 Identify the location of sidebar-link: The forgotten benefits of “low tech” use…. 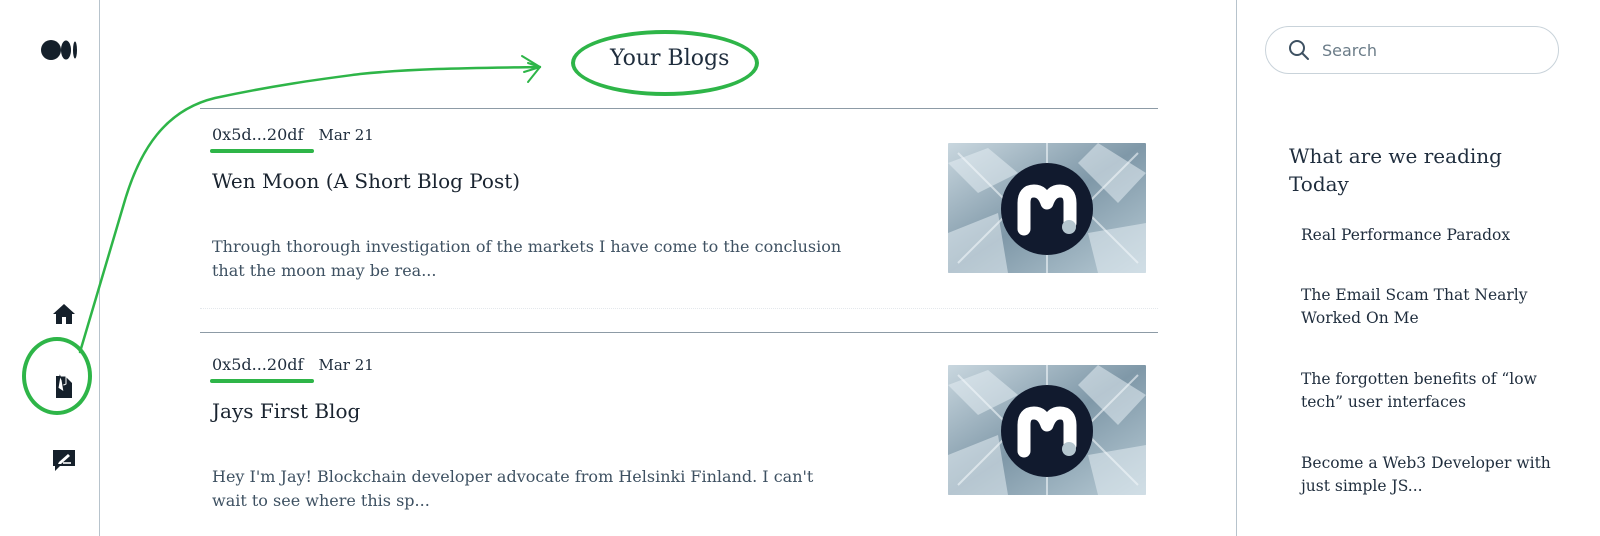
(1426, 391).